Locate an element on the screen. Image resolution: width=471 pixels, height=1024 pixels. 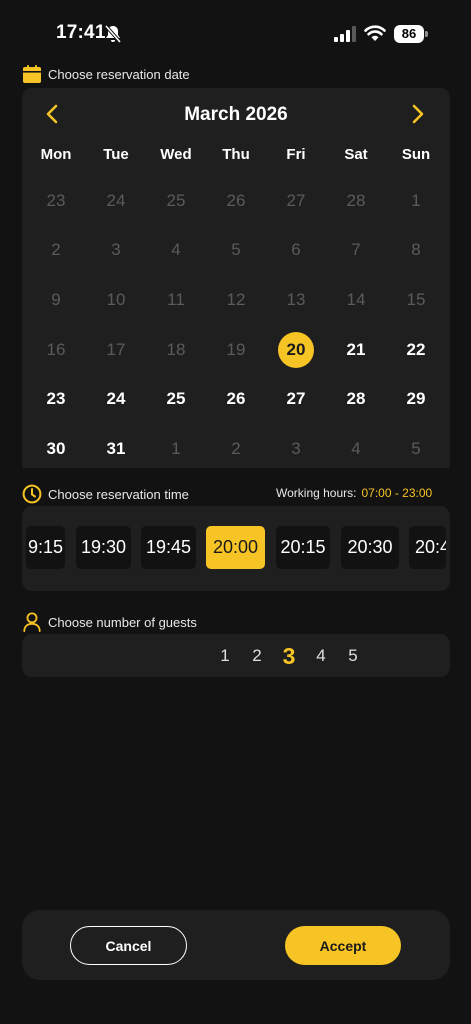
calendar-day: 12 is located at coordinates (236, 299).